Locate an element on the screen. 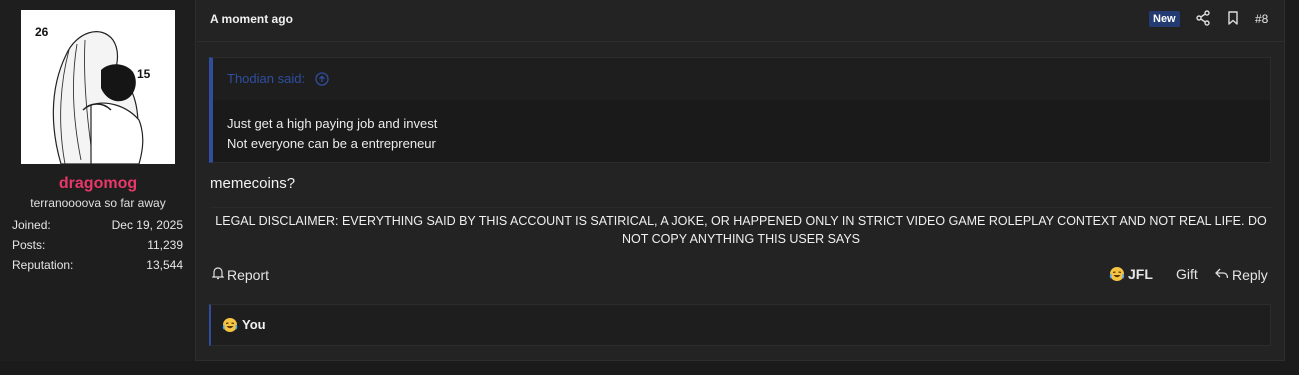 This screenshot has height=375, width=1299. gift-label: Gift is located at coordinates (1187, 274).